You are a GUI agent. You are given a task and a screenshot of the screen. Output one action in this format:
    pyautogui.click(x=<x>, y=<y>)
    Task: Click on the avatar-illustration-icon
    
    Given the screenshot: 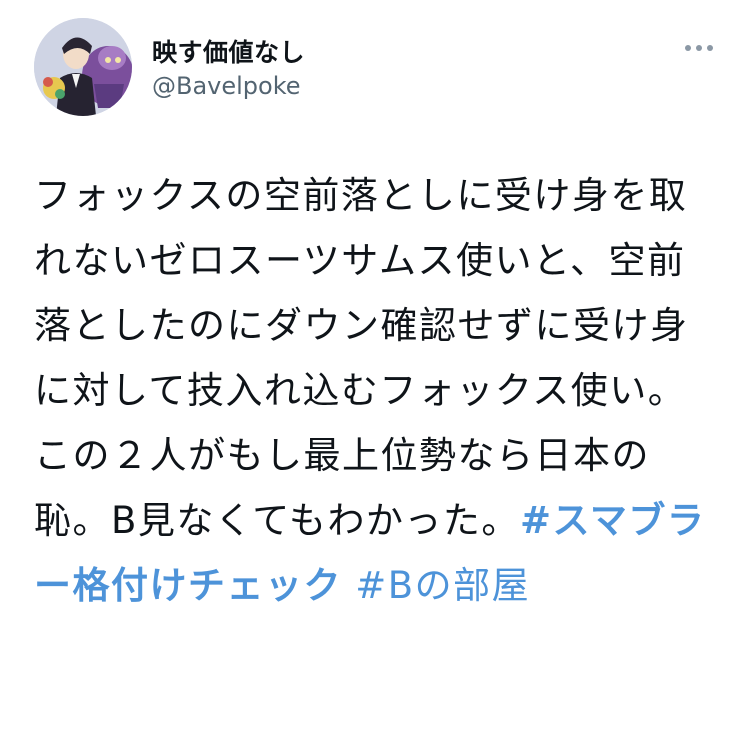 What is the action you would take?
    pyautogui.click(x=83, y=67)
    